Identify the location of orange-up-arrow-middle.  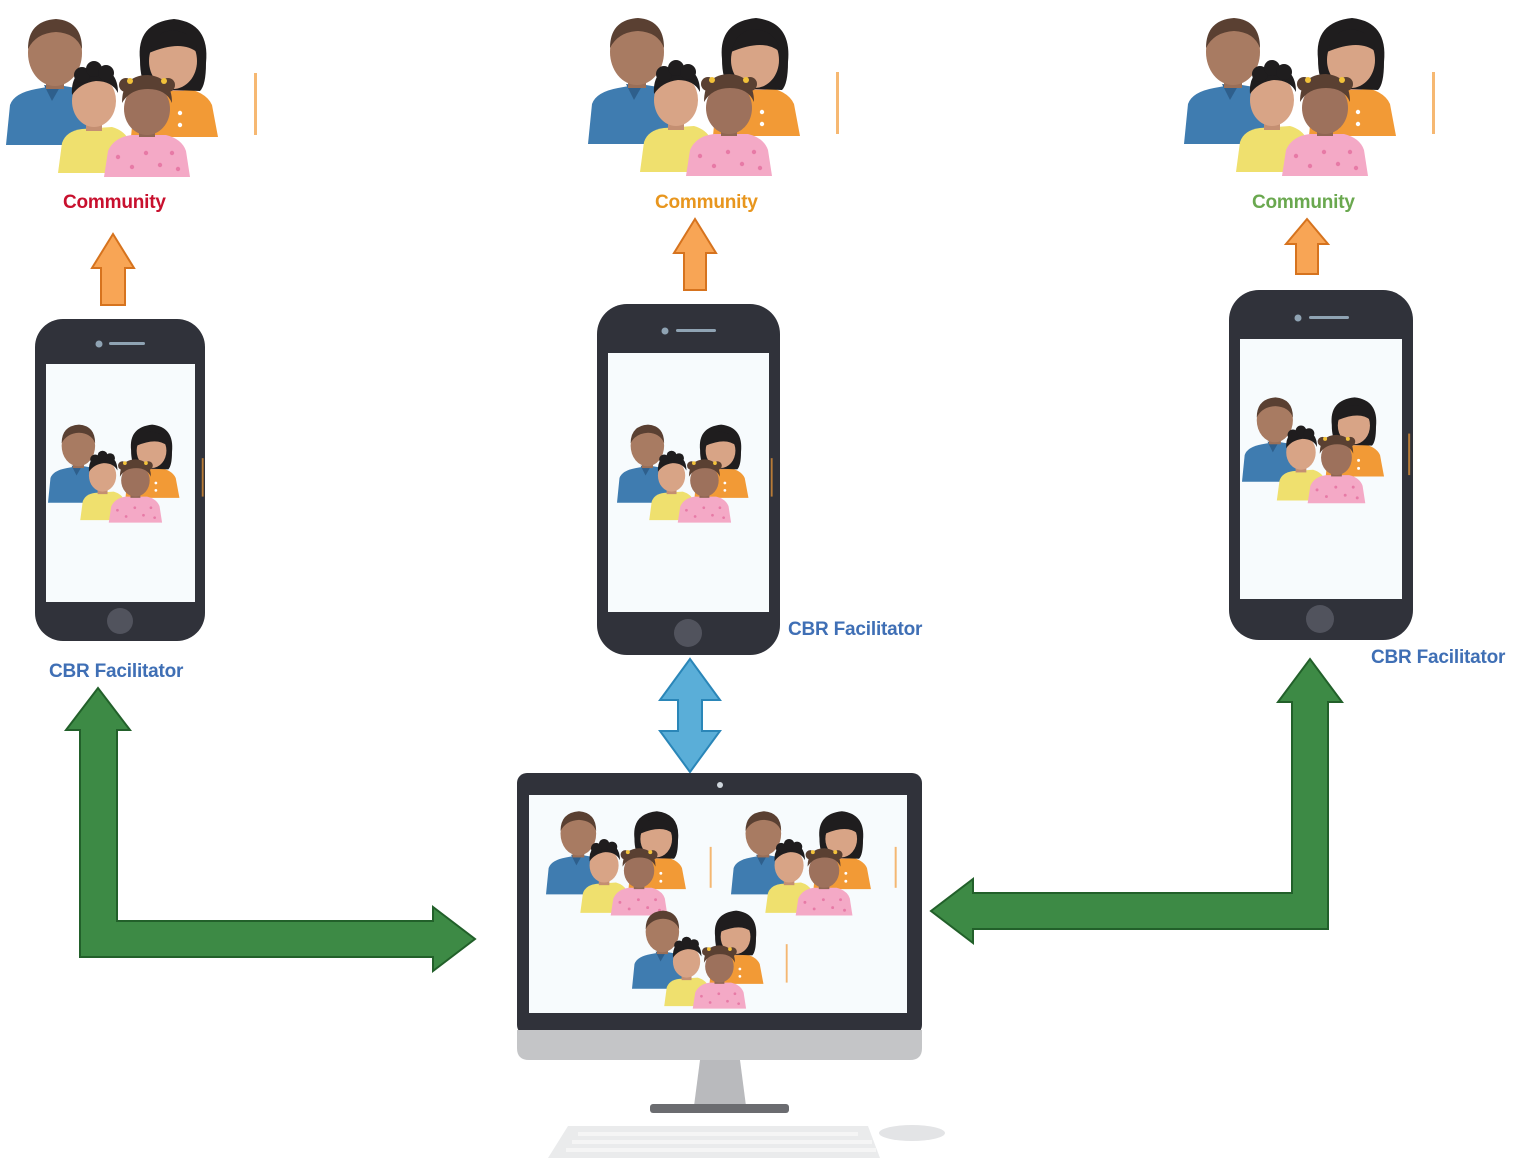
(695, 254).